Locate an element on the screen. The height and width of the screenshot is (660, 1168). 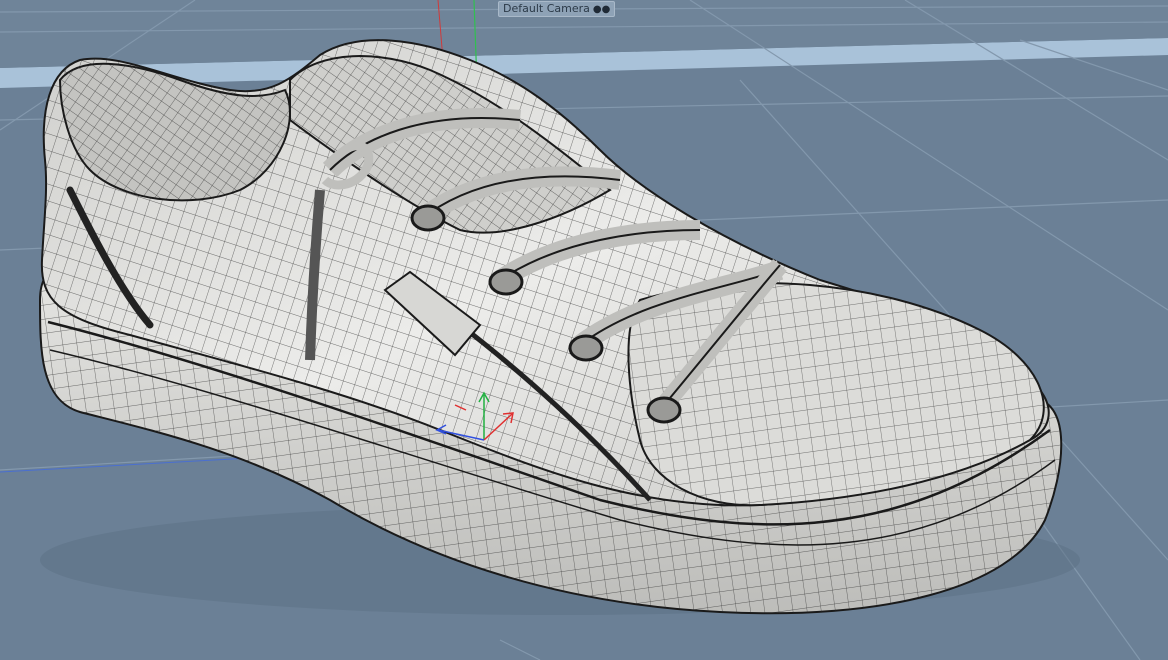
camera-label: Default Camera ●● is located at coordinates (557, 9).